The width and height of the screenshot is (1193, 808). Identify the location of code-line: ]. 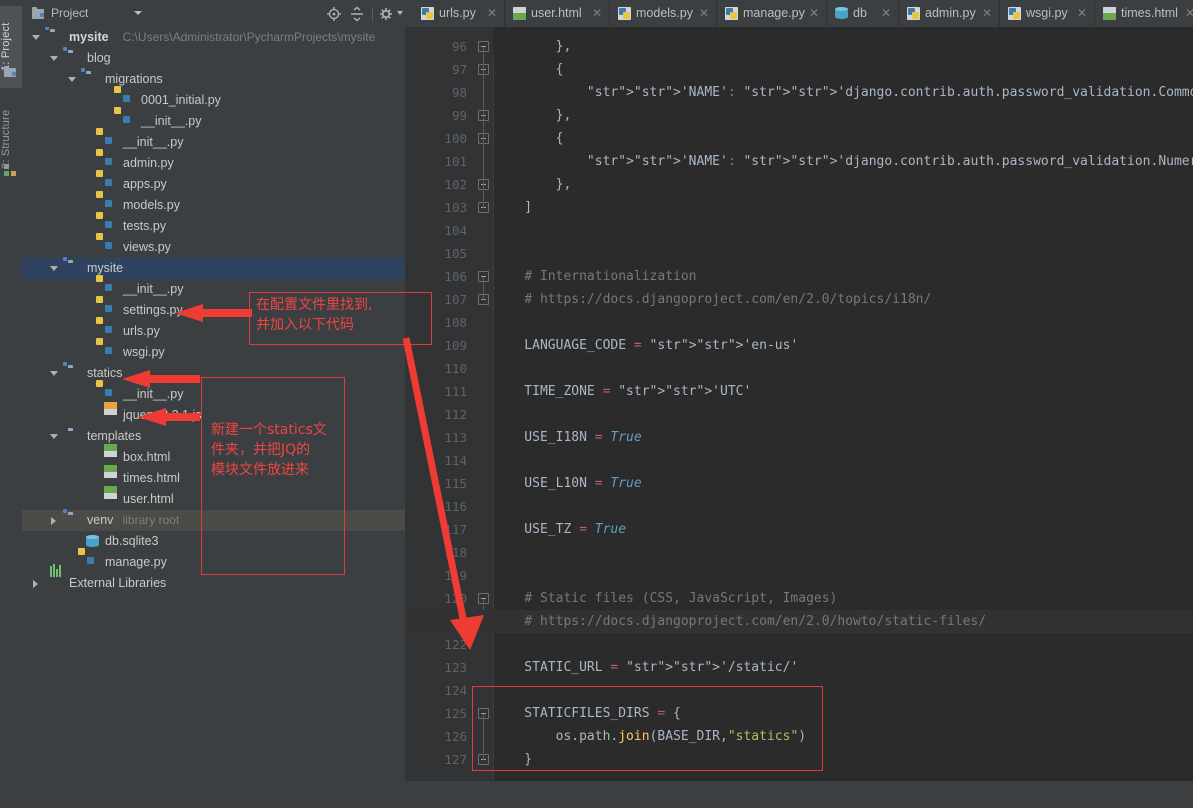
(843, 207).